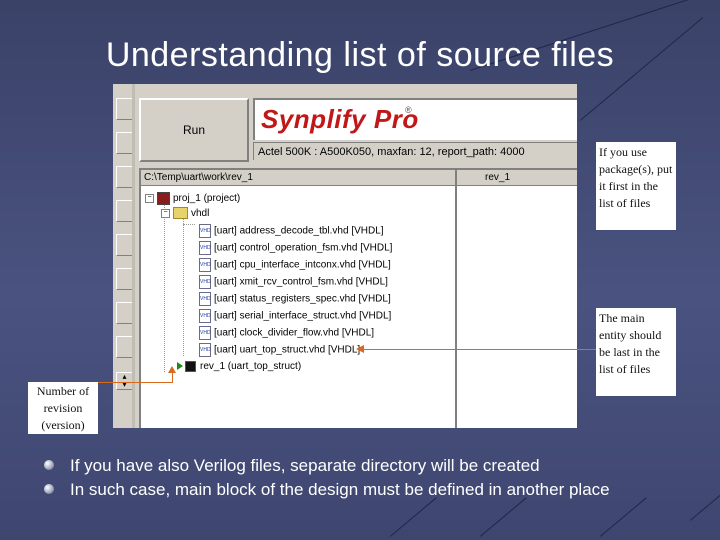  I want to click on project-icon, so click(163, 198).